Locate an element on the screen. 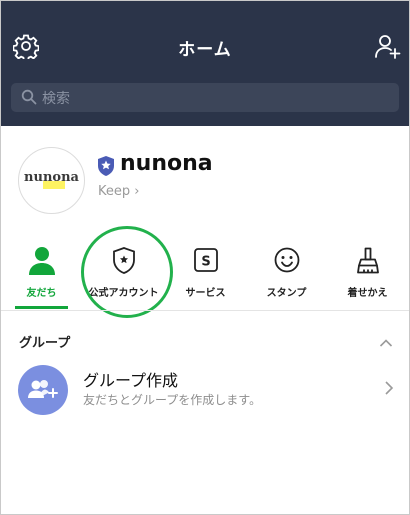  svg-text: S is located at coordinates (205, 262).